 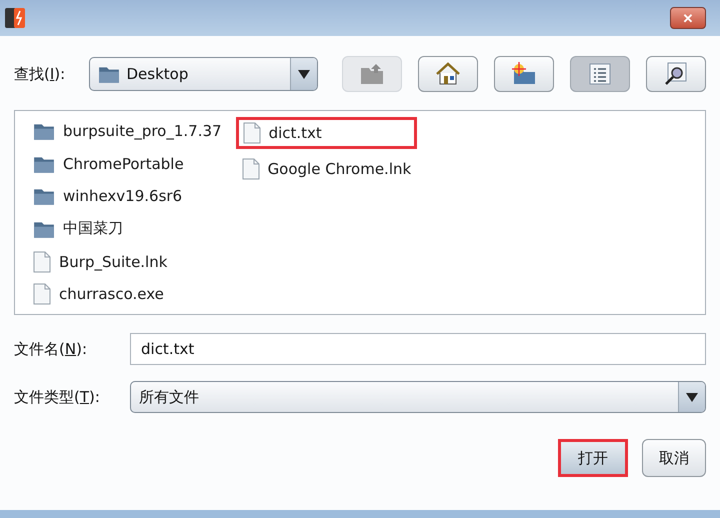 I want to click on file-name-field: dict.txt, so click(x=418, y=349).